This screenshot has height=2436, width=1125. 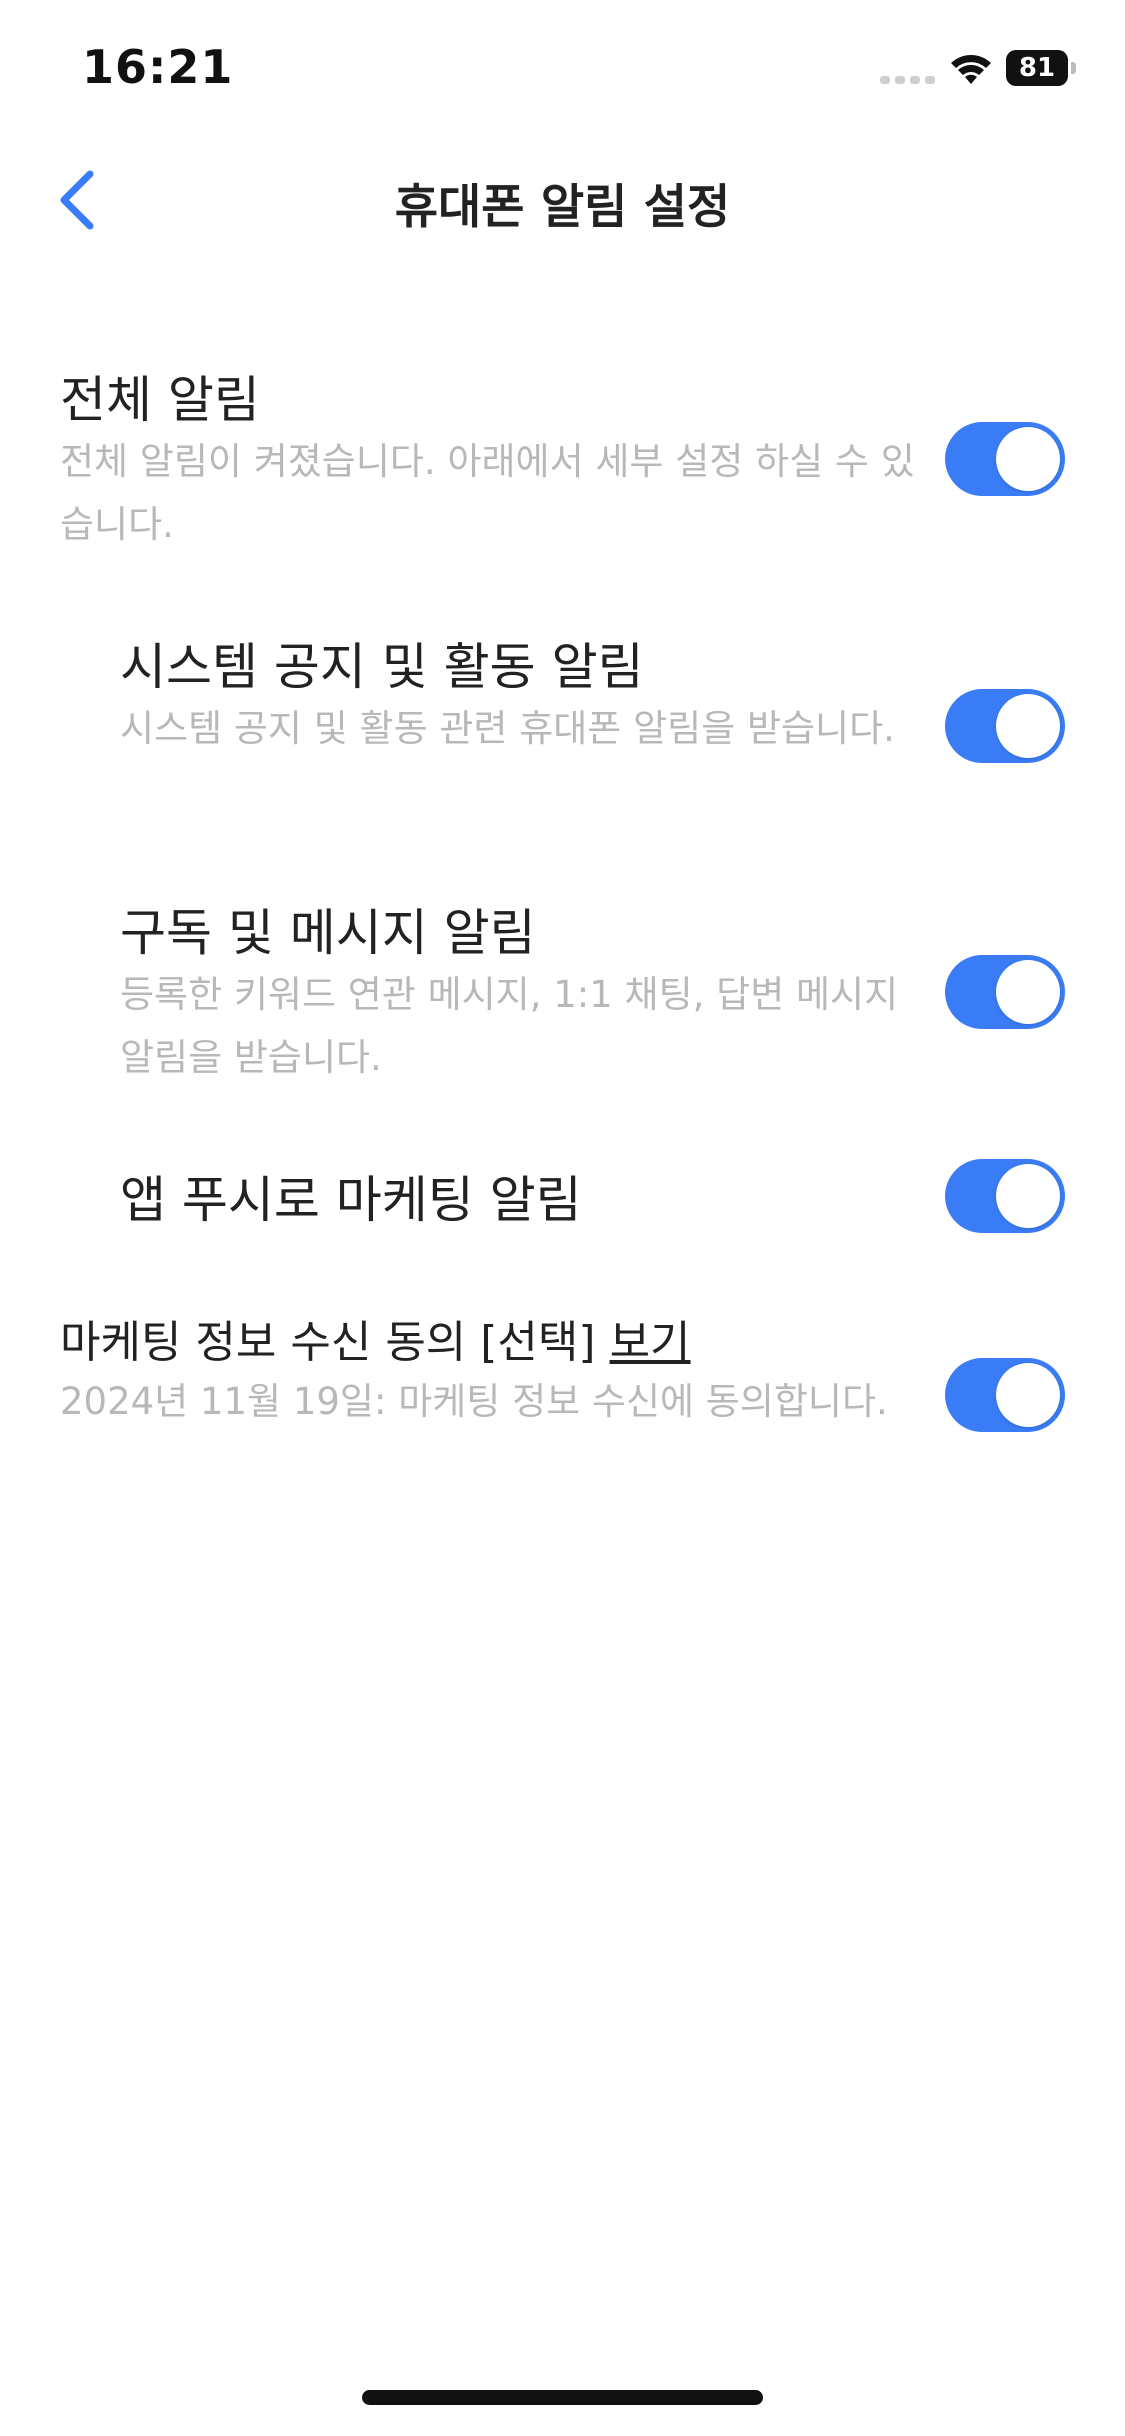 I want to click on back-button, so click(x=80, y=200).